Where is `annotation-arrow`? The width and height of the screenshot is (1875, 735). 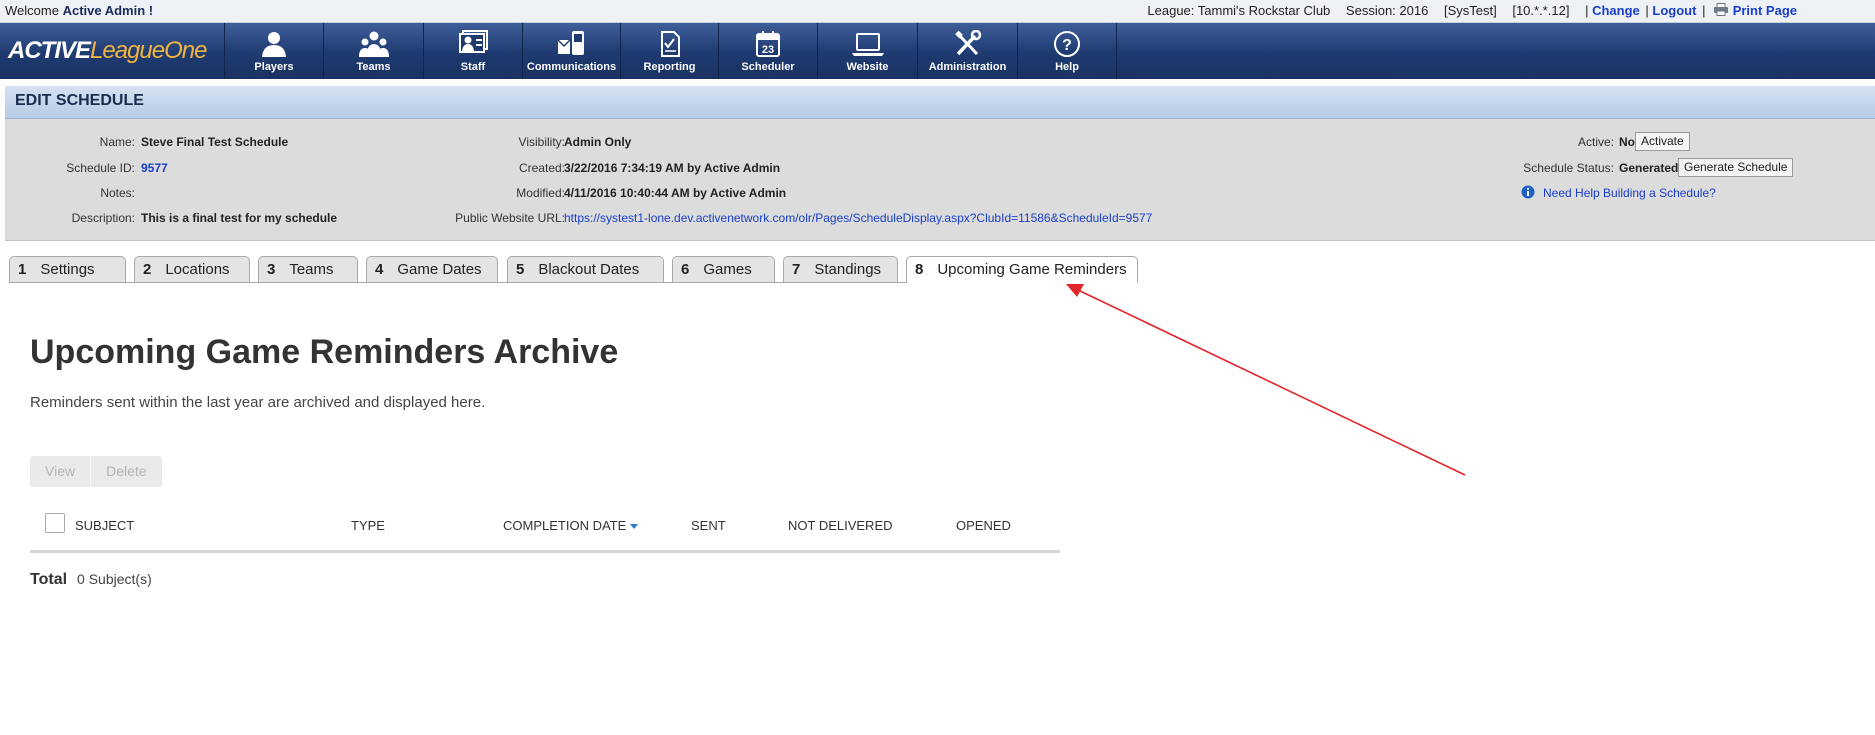
annotation-arrow is located at coordinates (1266, 380).